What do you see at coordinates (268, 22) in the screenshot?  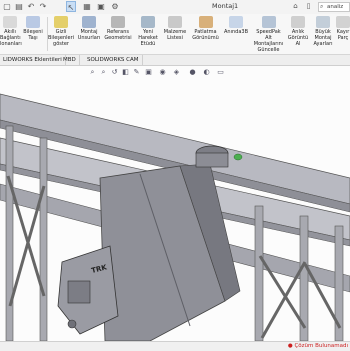 I see `speedpak-icon` at bounding box center [268, 22].